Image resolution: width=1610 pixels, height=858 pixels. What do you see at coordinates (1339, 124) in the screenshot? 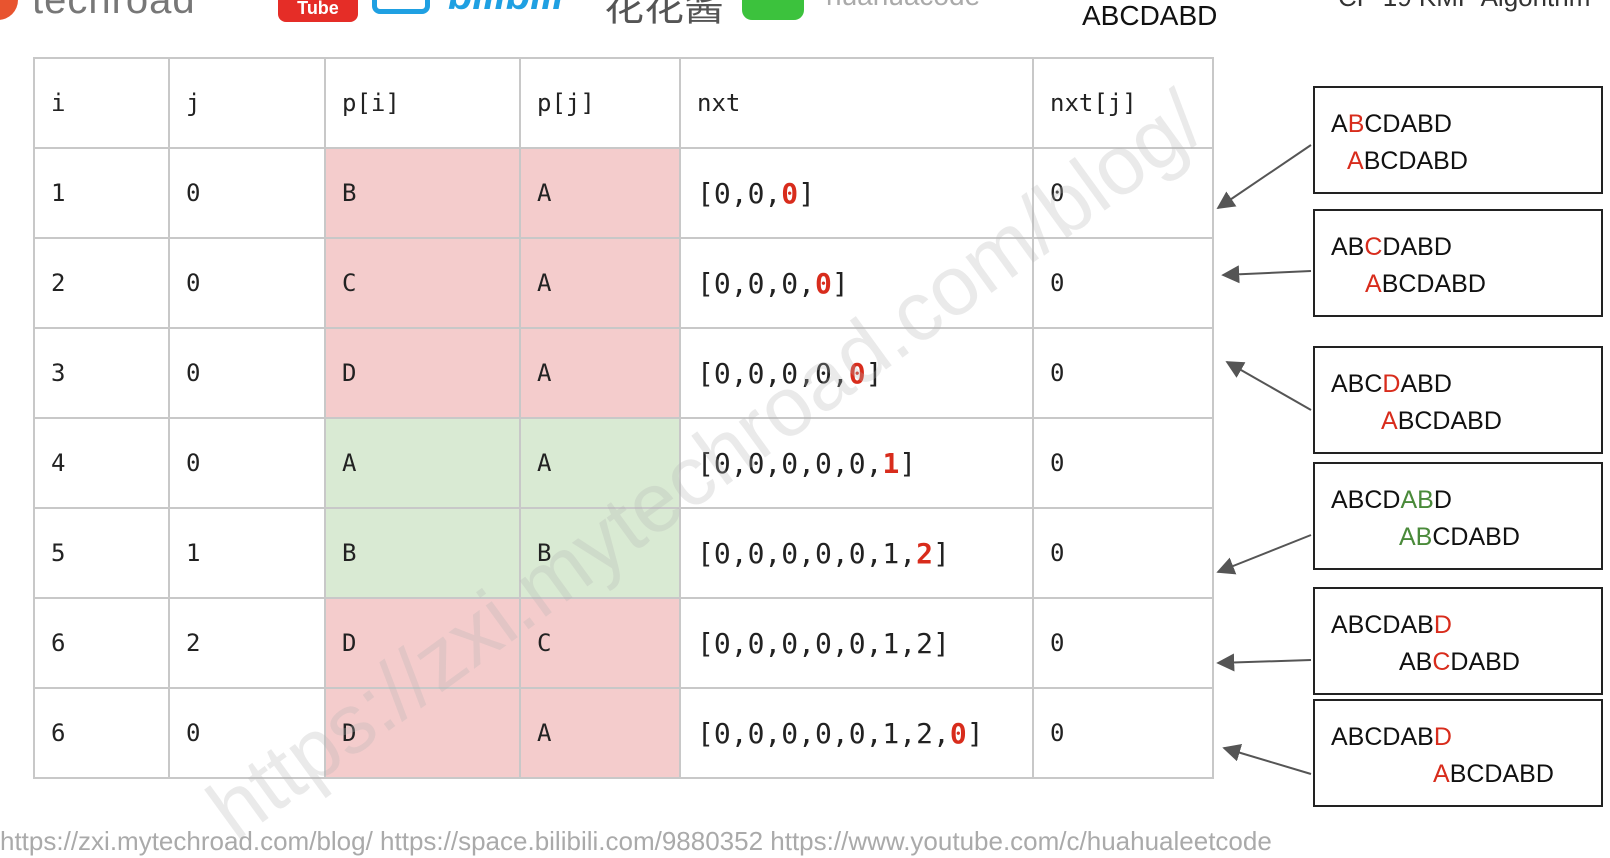
I see `pattern-segment: A` at bounding box center [1339, 124].